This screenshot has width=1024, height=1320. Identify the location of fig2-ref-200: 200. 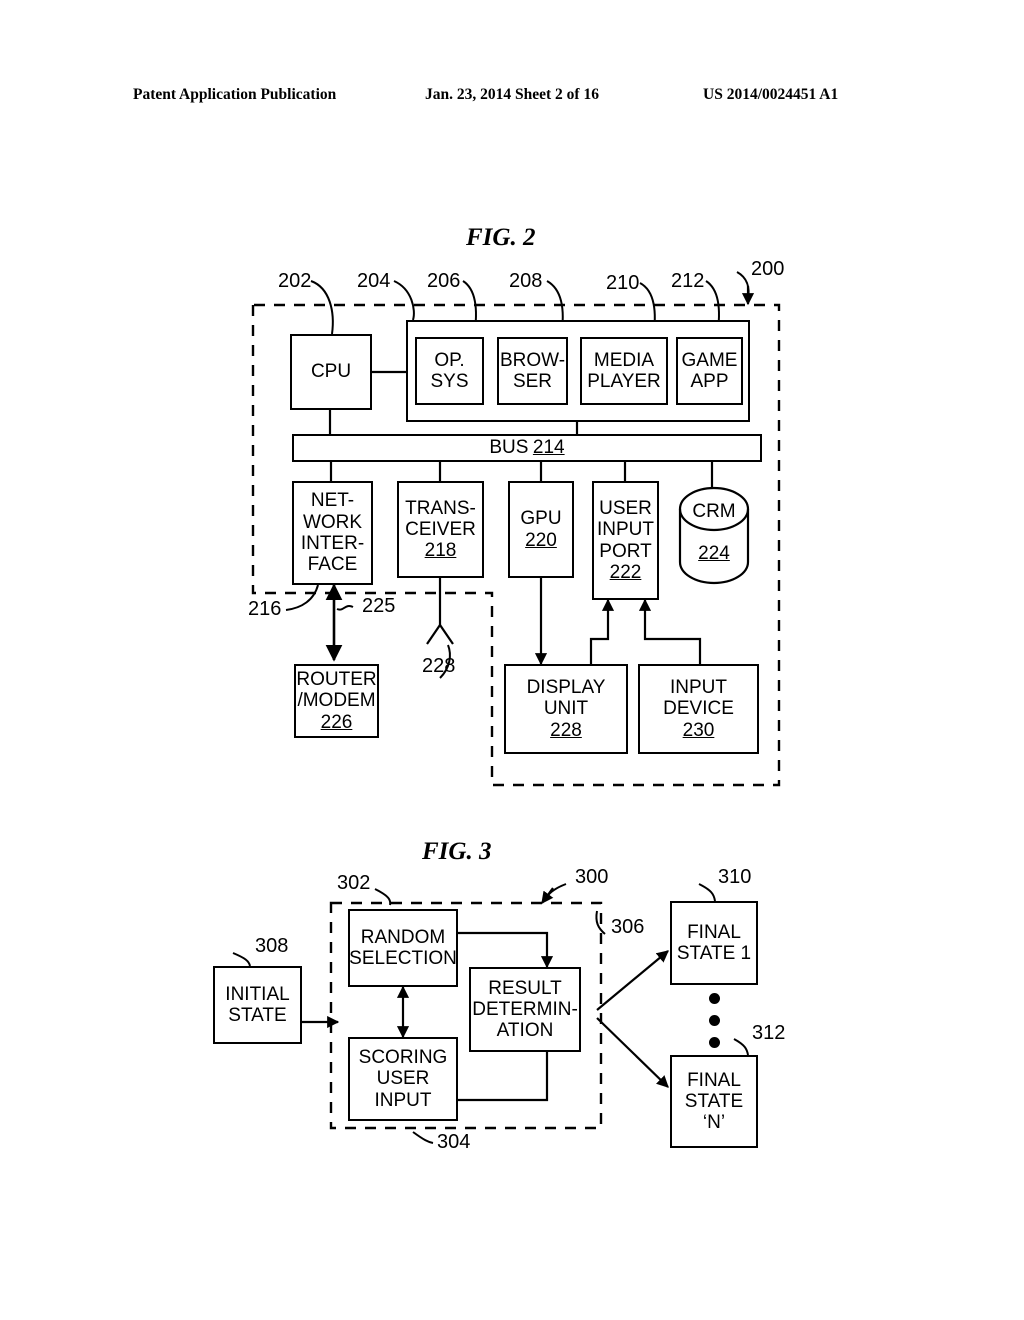
(768, 269).